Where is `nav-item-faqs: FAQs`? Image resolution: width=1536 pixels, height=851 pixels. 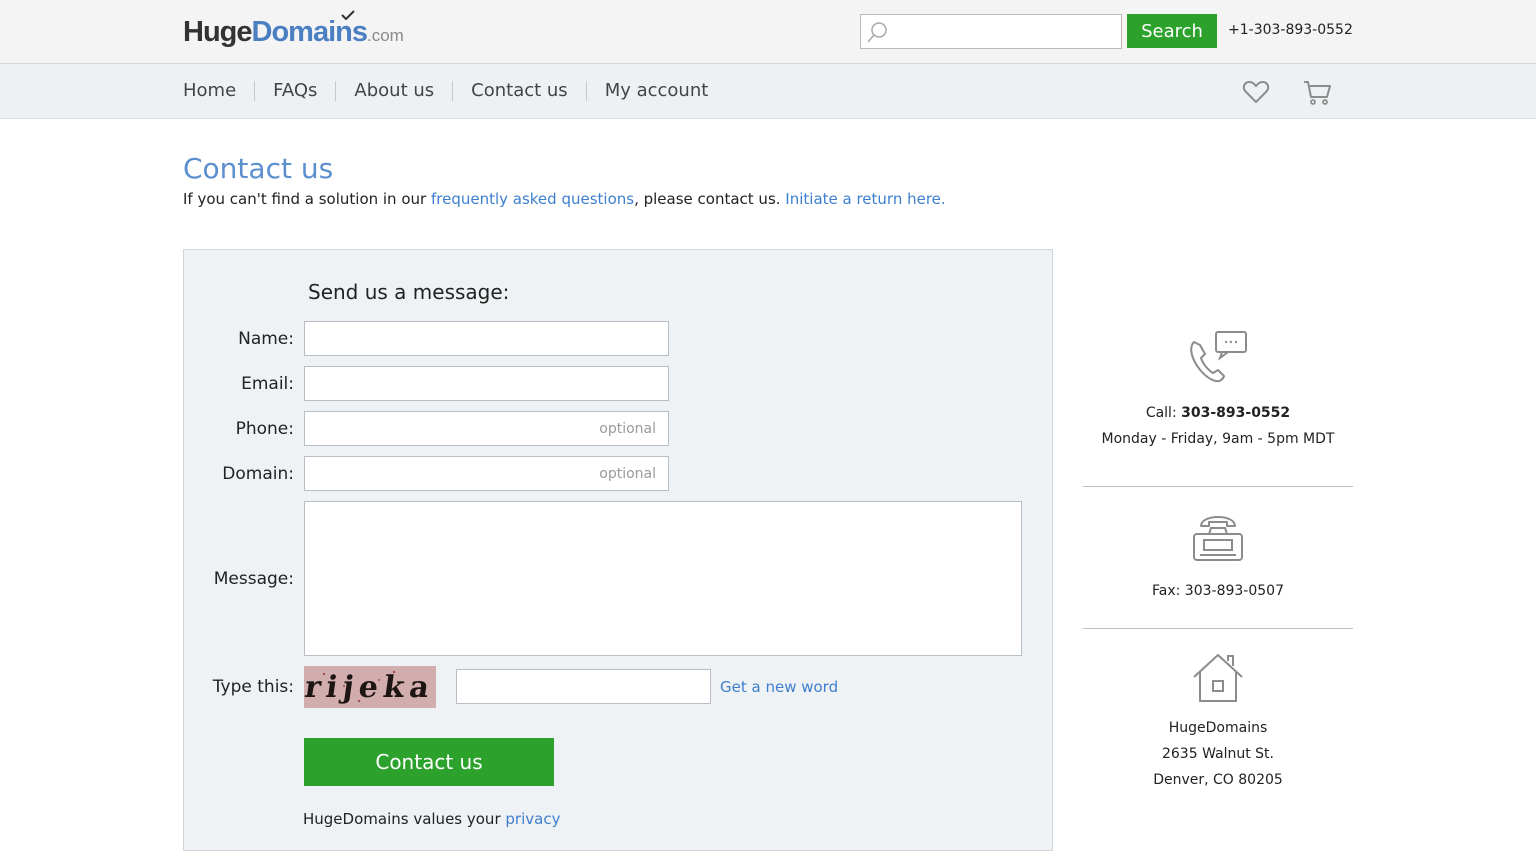
nav-item-faqs: FAQs is located at coordinates (294, 91).